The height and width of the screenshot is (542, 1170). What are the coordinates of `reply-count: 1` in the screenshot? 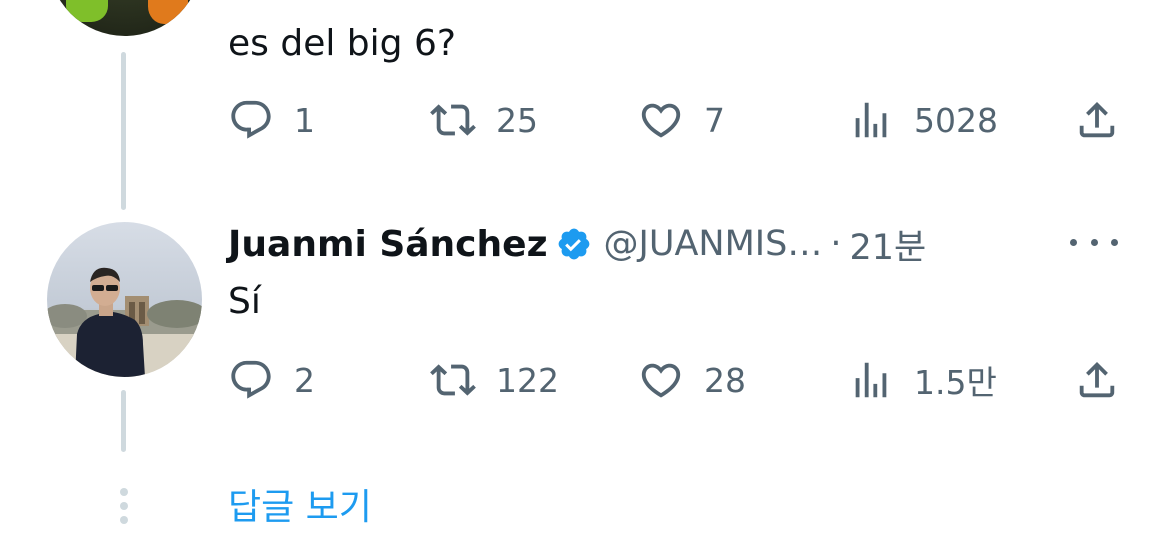 It's located at (304, 120).